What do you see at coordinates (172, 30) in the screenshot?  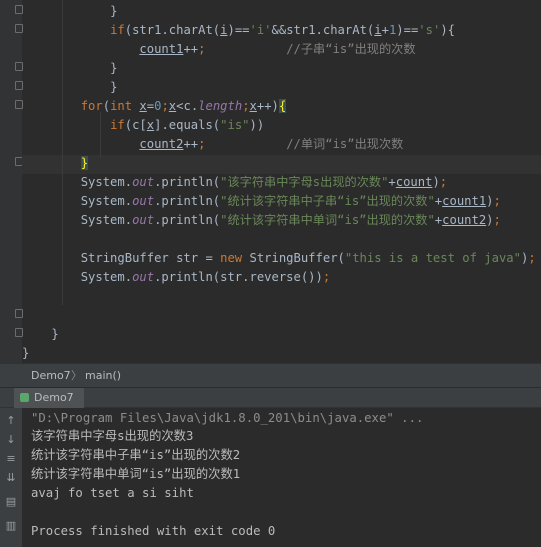 I see `code-token: (str1.charAt(` at bounding box center [172, 30].